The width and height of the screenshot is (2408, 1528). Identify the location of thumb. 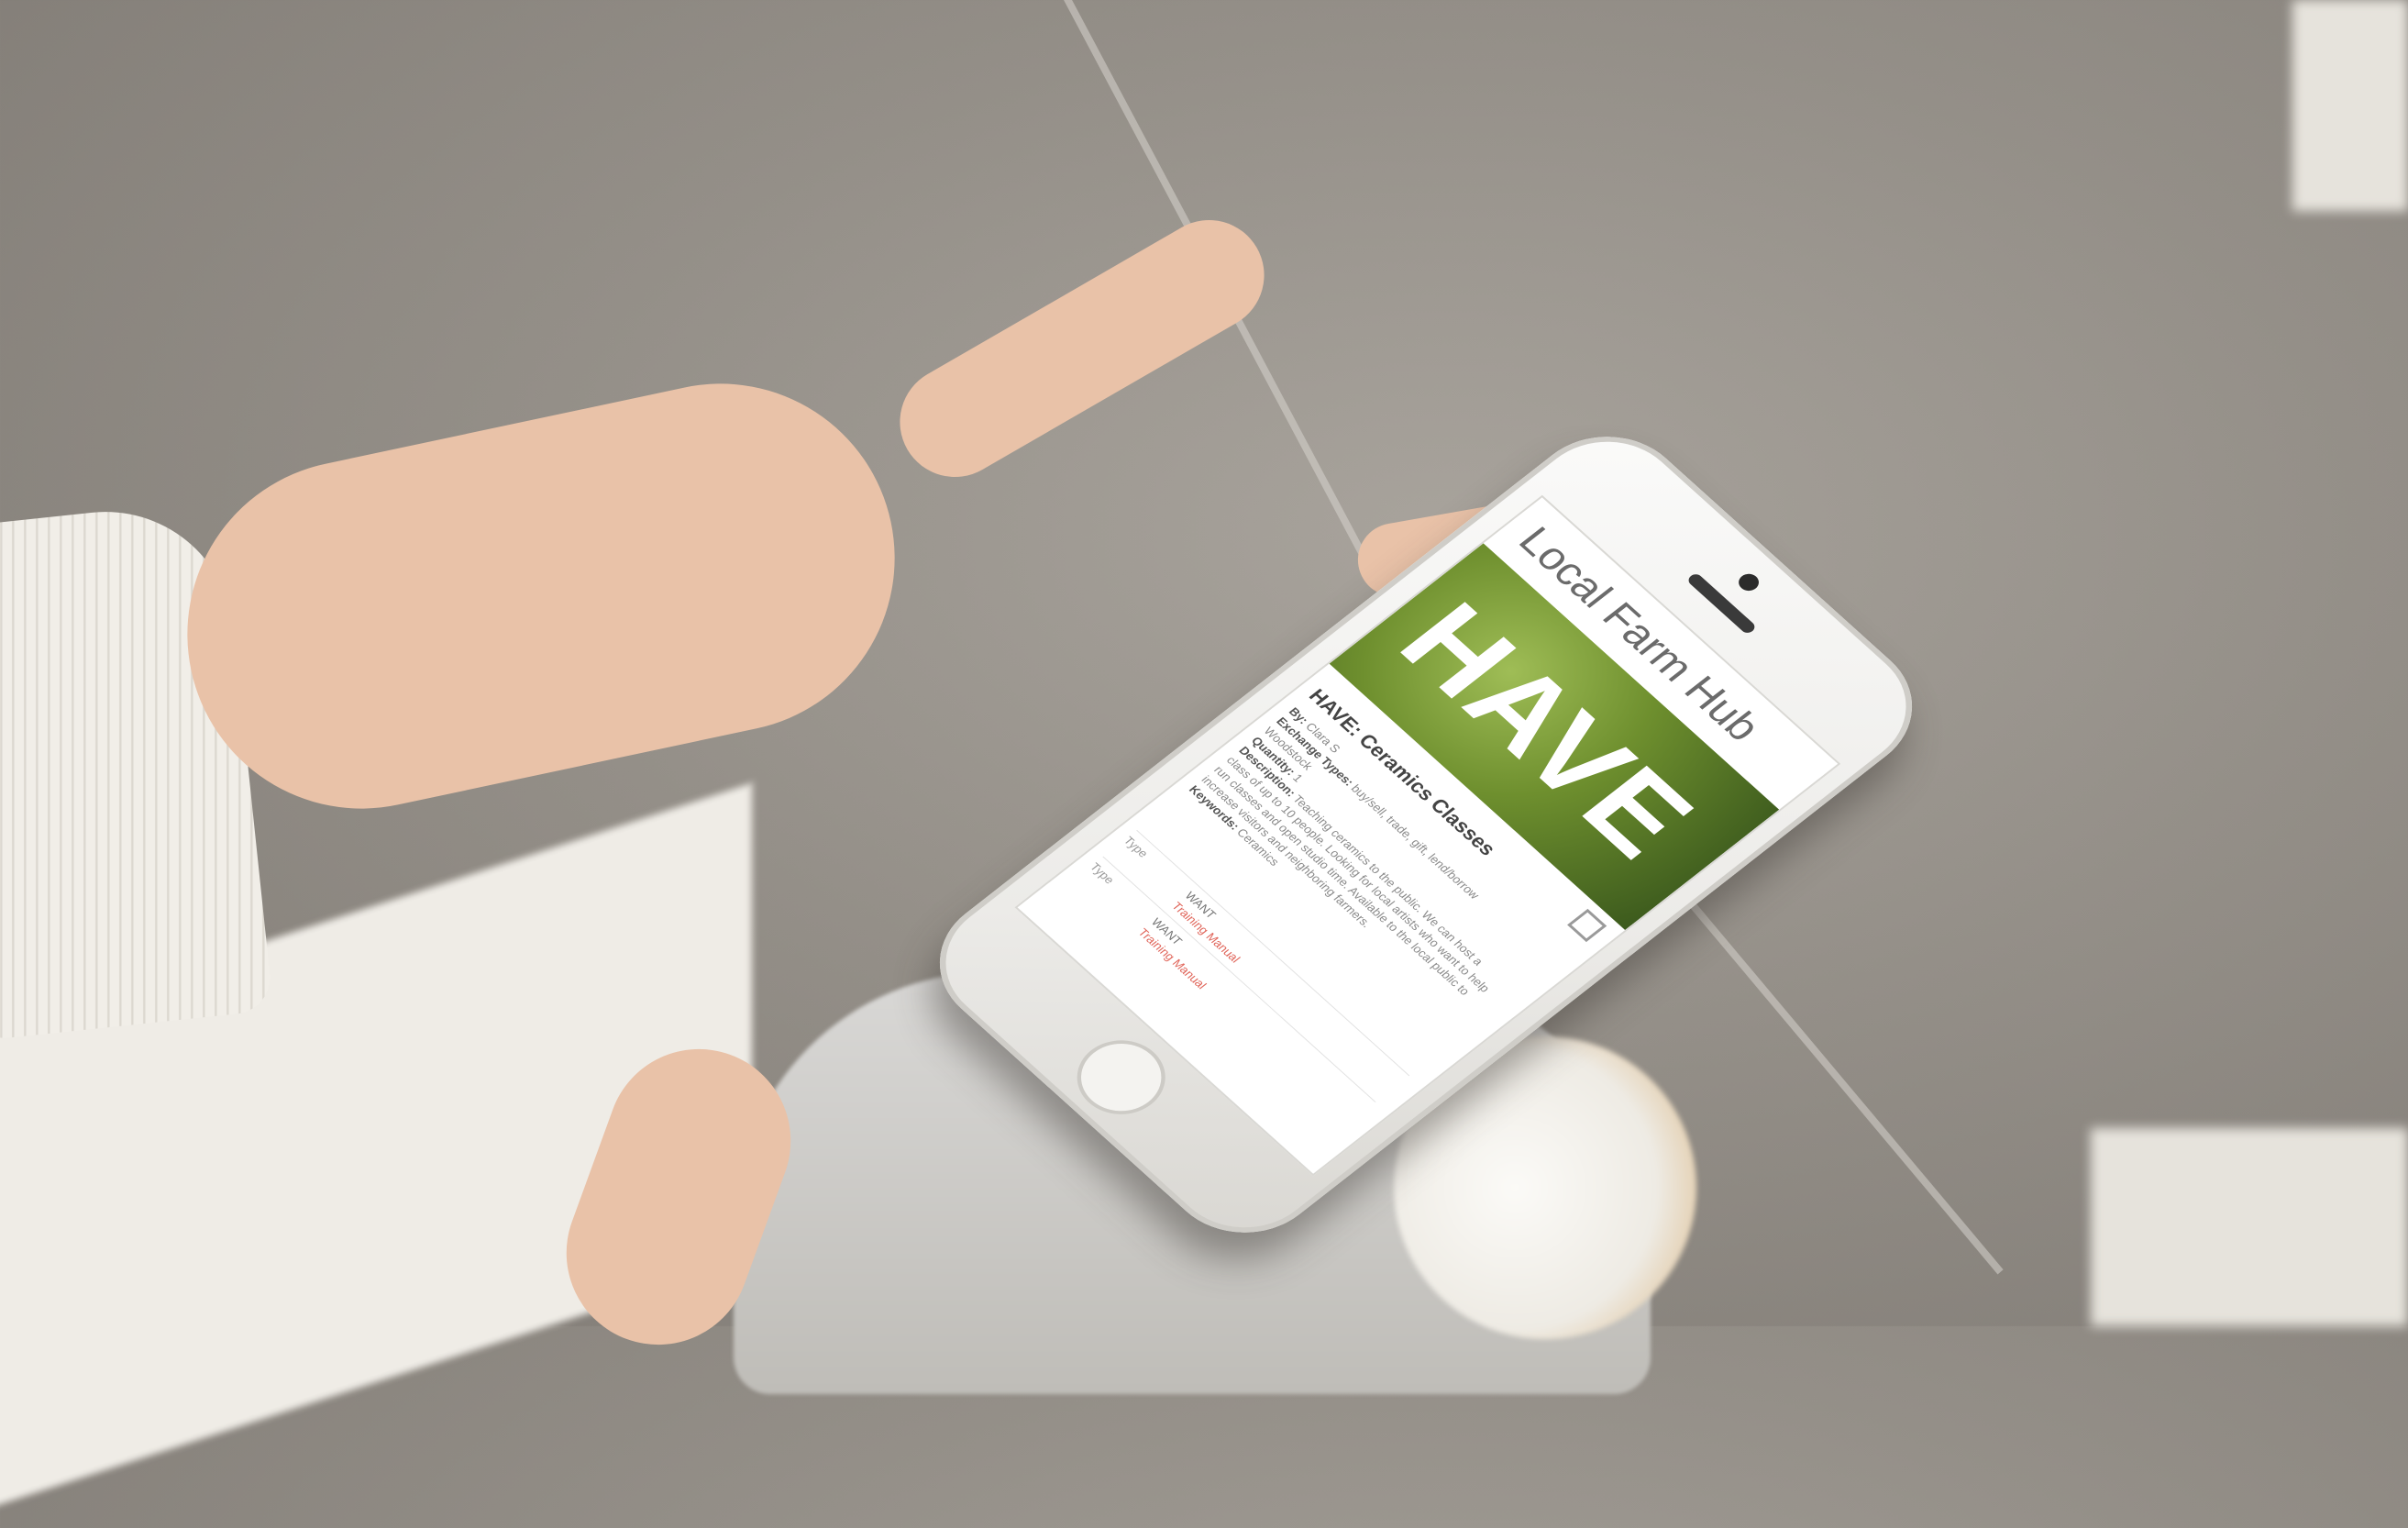
(1082, 348).